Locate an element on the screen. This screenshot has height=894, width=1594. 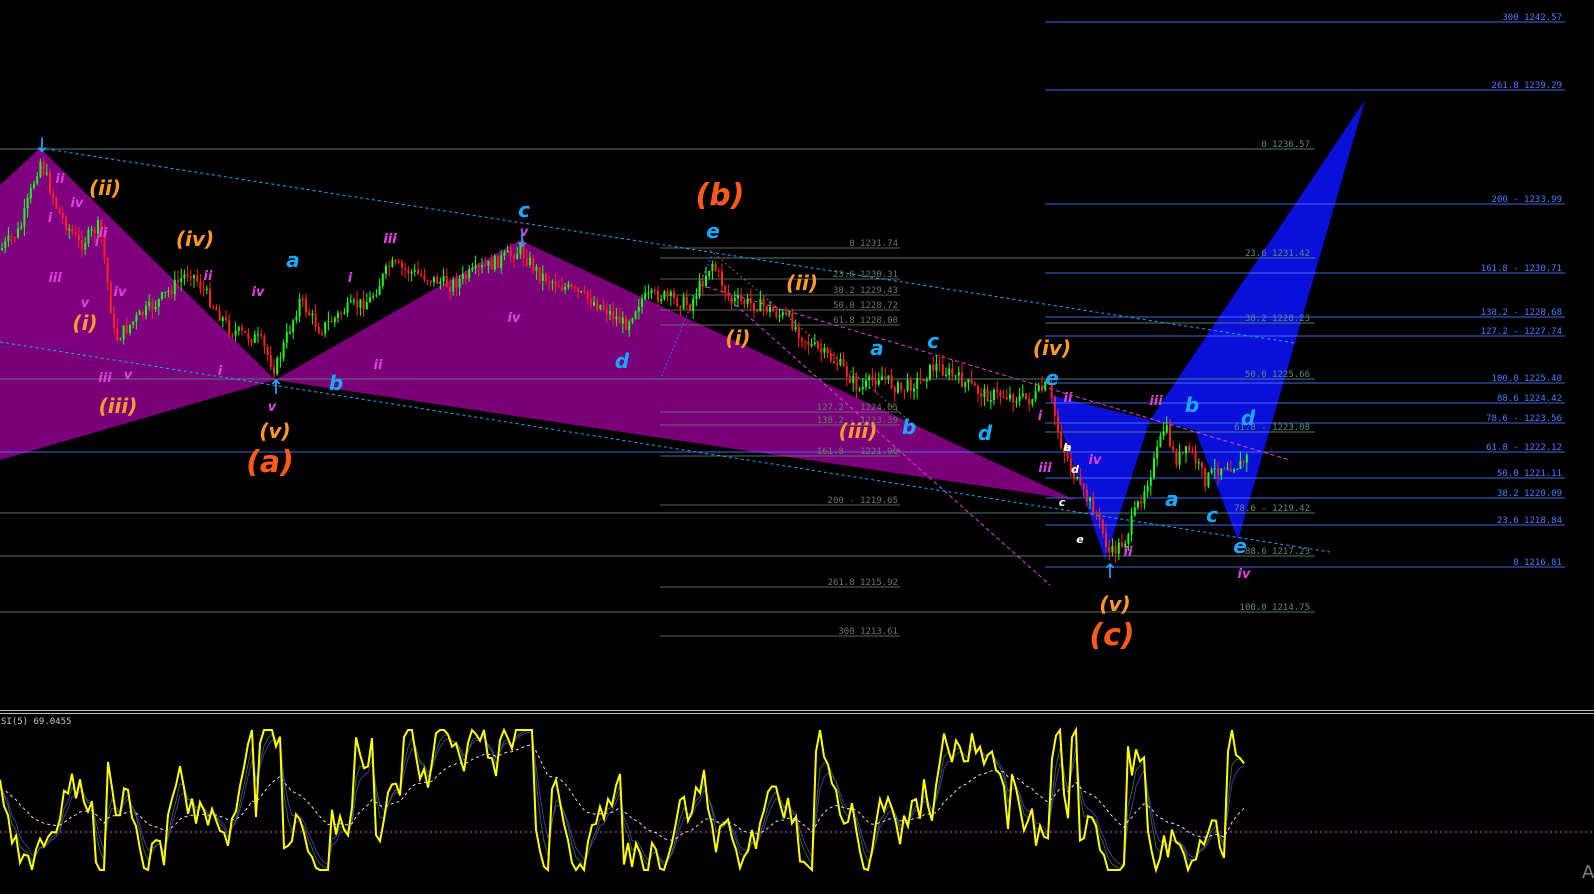
wave-label: iv is located at coordinates (77, 203).